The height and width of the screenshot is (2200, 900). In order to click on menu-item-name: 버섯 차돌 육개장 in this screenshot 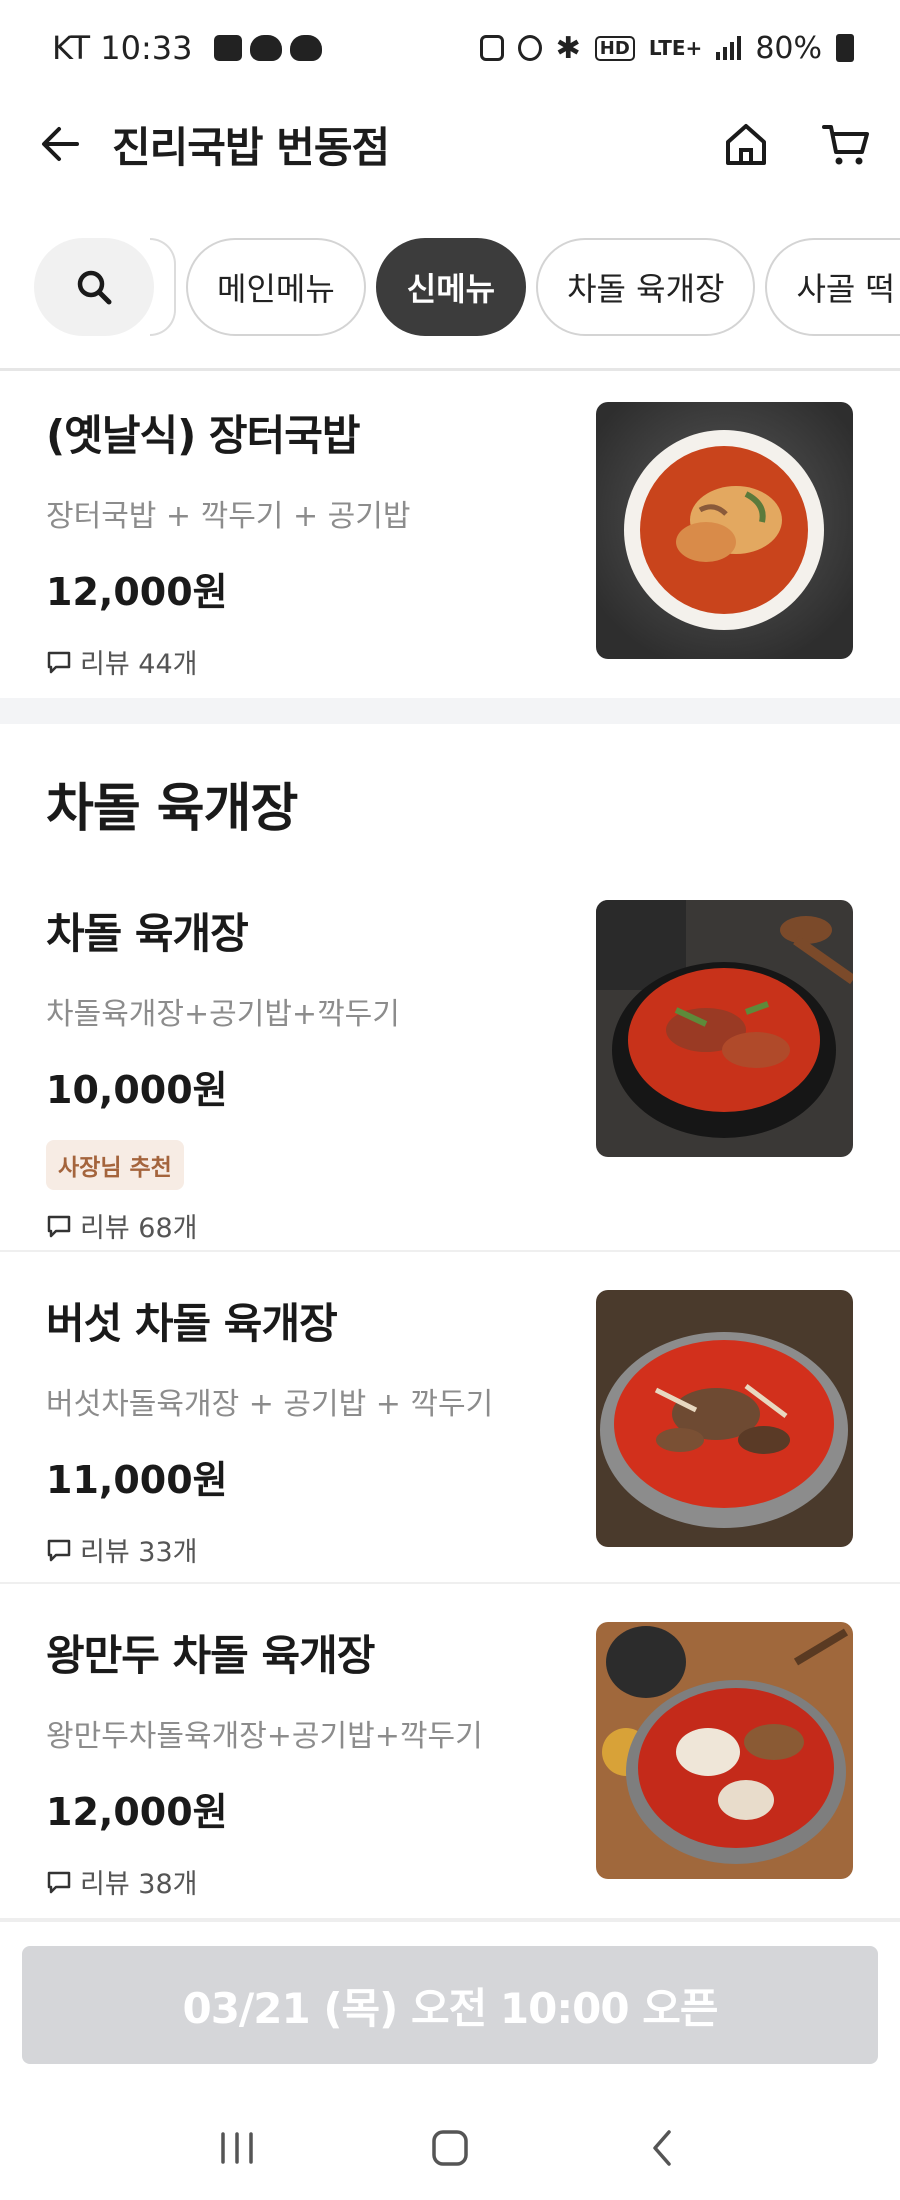, I will do `click(192, 1323)`.